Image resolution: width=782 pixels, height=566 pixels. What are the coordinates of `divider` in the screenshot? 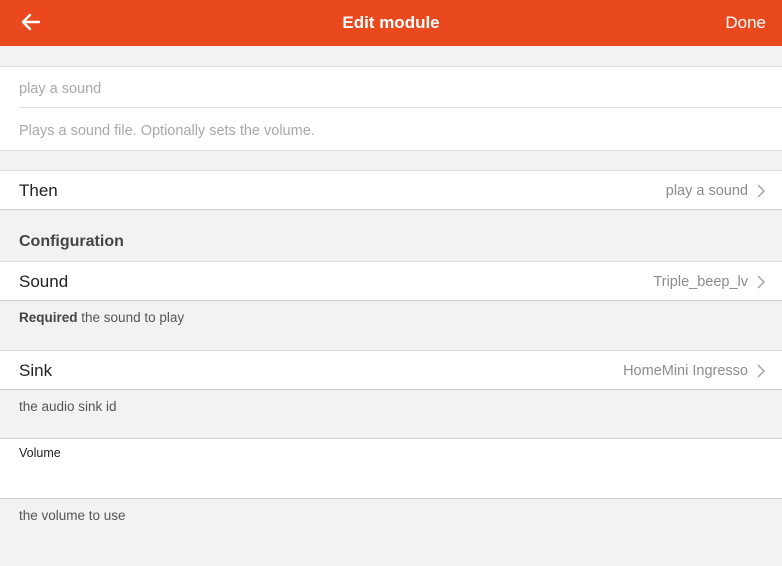 It's located at (400, 107).